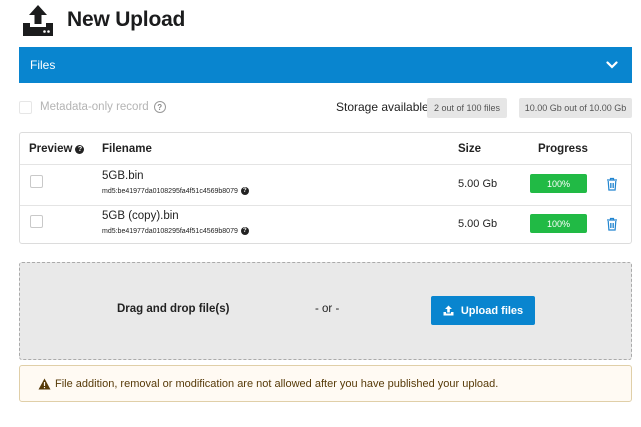  What do you see at coordinates (123, 176) in the screenshot?
I see `file-name: 5GB.bin` at bounding box center [123, 176].